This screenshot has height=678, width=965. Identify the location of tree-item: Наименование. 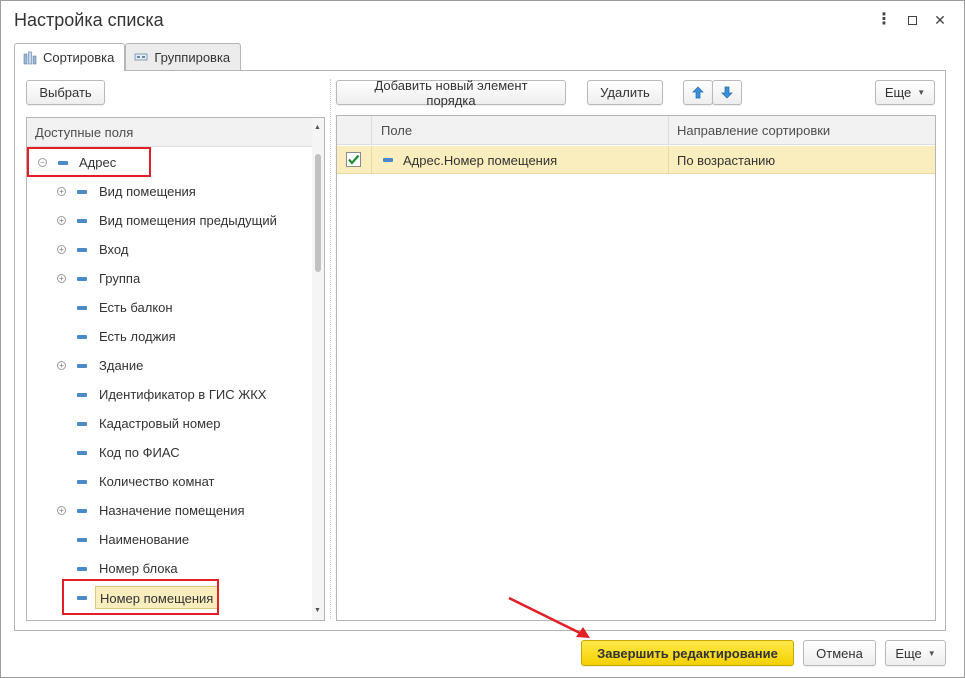
(170, 539).